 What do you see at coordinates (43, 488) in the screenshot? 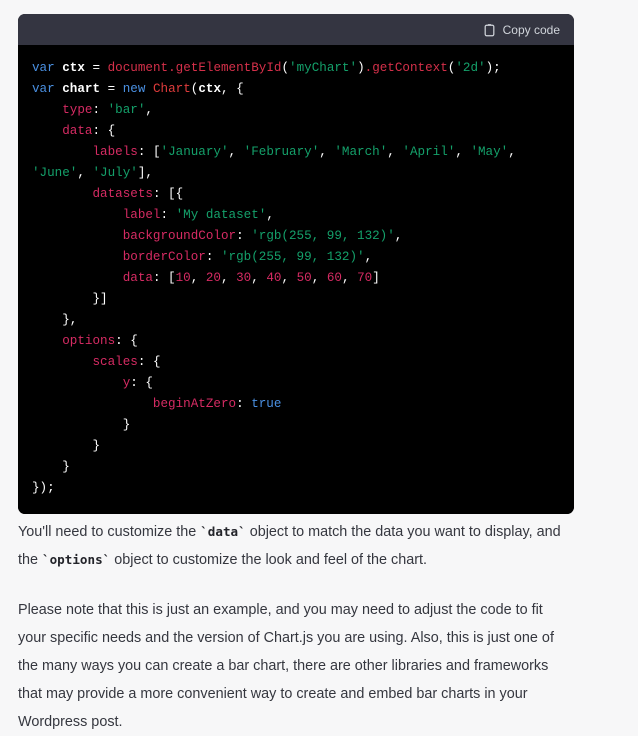
I see `code-token: });` at bounding box center [43, 488].